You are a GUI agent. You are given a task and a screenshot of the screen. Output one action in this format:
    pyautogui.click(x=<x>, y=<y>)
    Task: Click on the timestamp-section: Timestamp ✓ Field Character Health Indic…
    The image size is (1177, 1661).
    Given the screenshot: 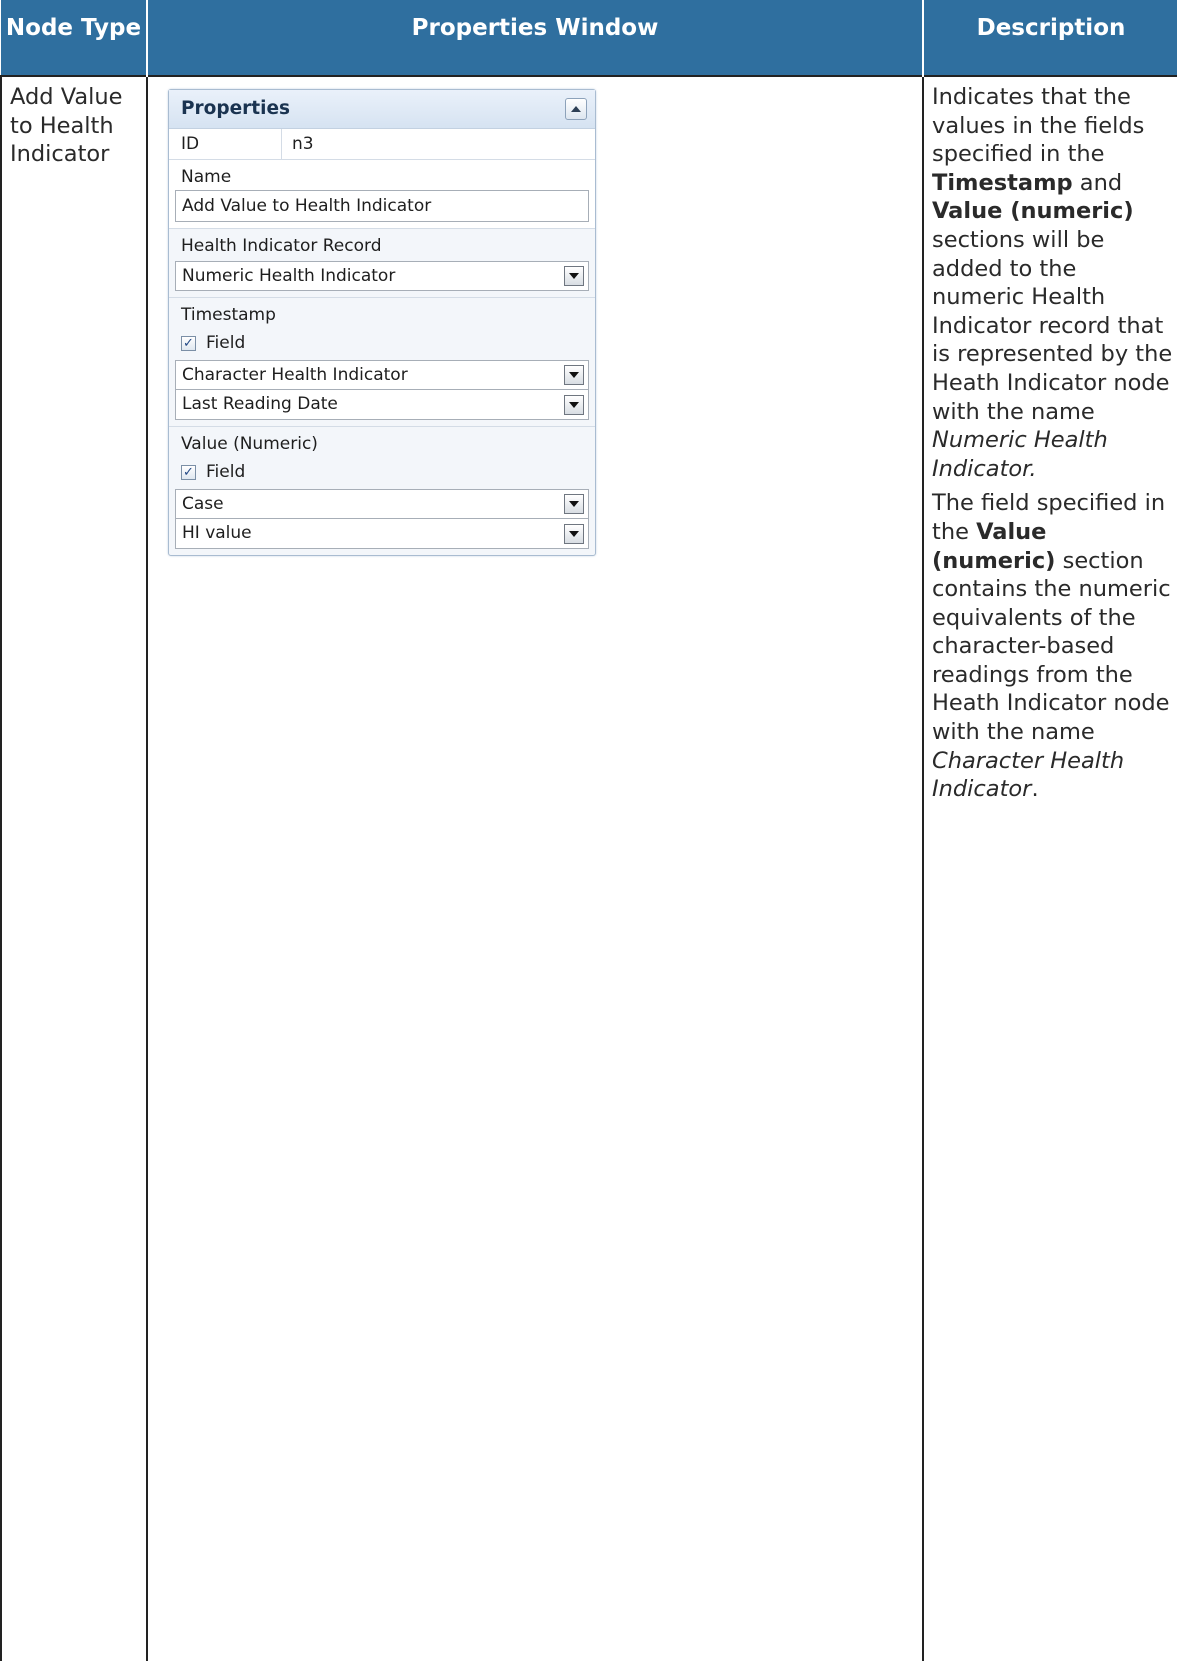 What is the action you would take?
    pyautogui.click(x=382, y=362)
    